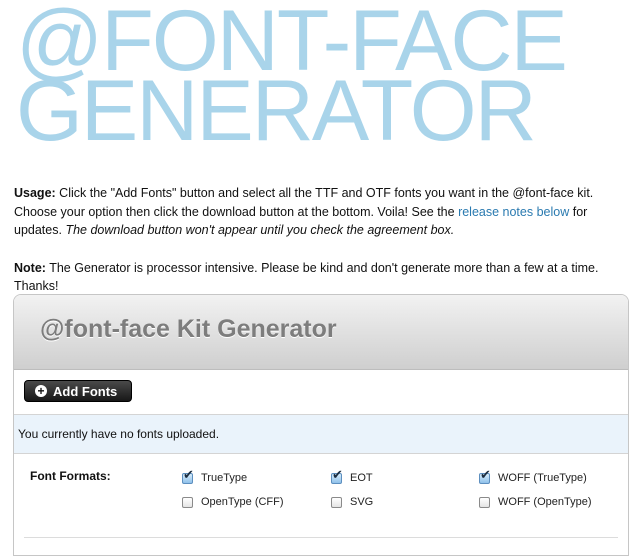 The width and height of the screenshot is (641, 556). Describe the element at coordinates (484, 502) in the screenshot. I see `woff-opentype-checkbox` at that location.